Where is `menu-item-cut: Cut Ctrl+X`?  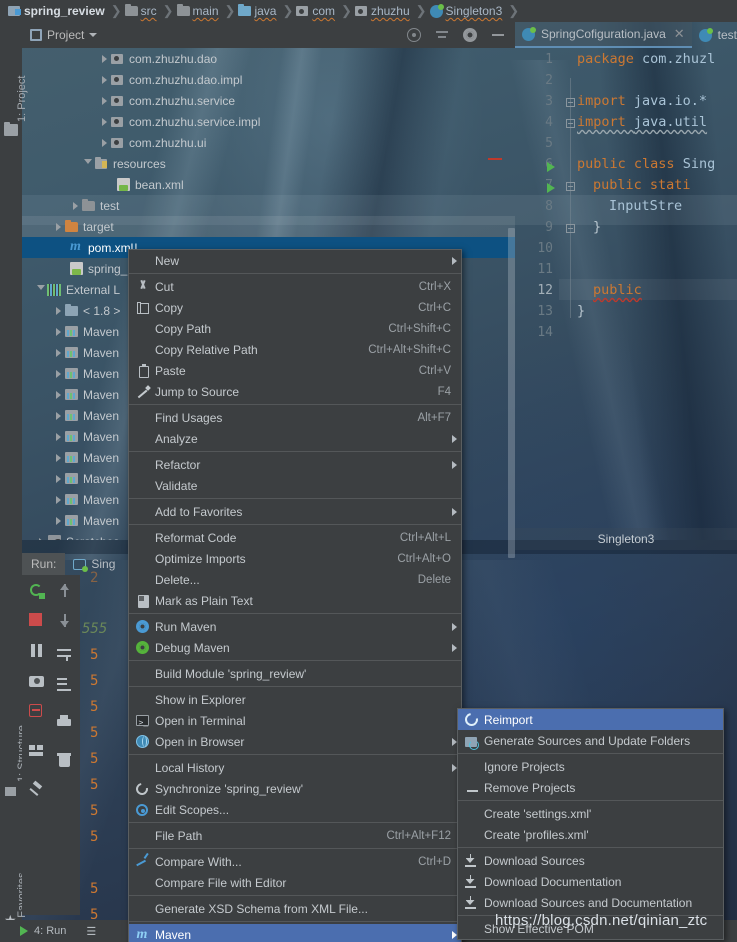 menu-item-cut: Cut Ctrl+X is located at coordinates (295, 286).